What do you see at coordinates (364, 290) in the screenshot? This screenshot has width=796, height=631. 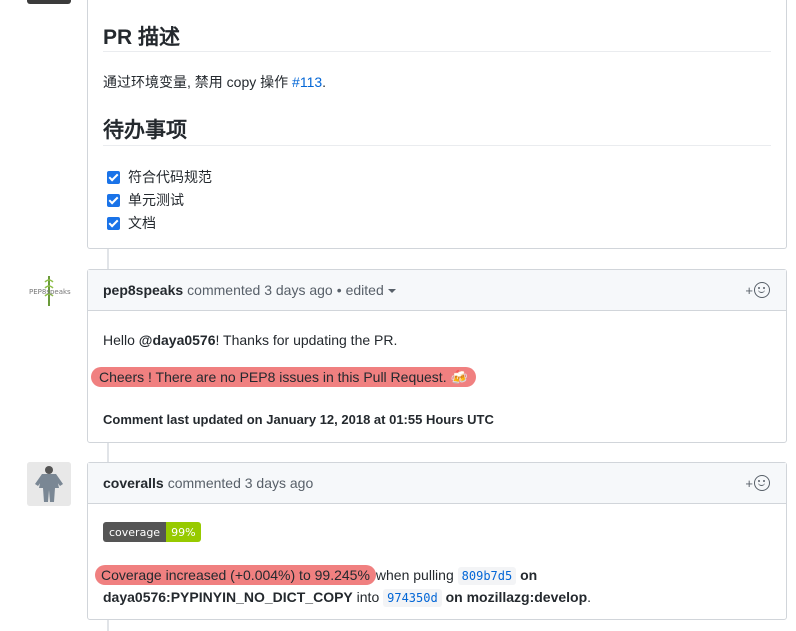 I see `edited-label: edited` at bounding box center [364, 290].